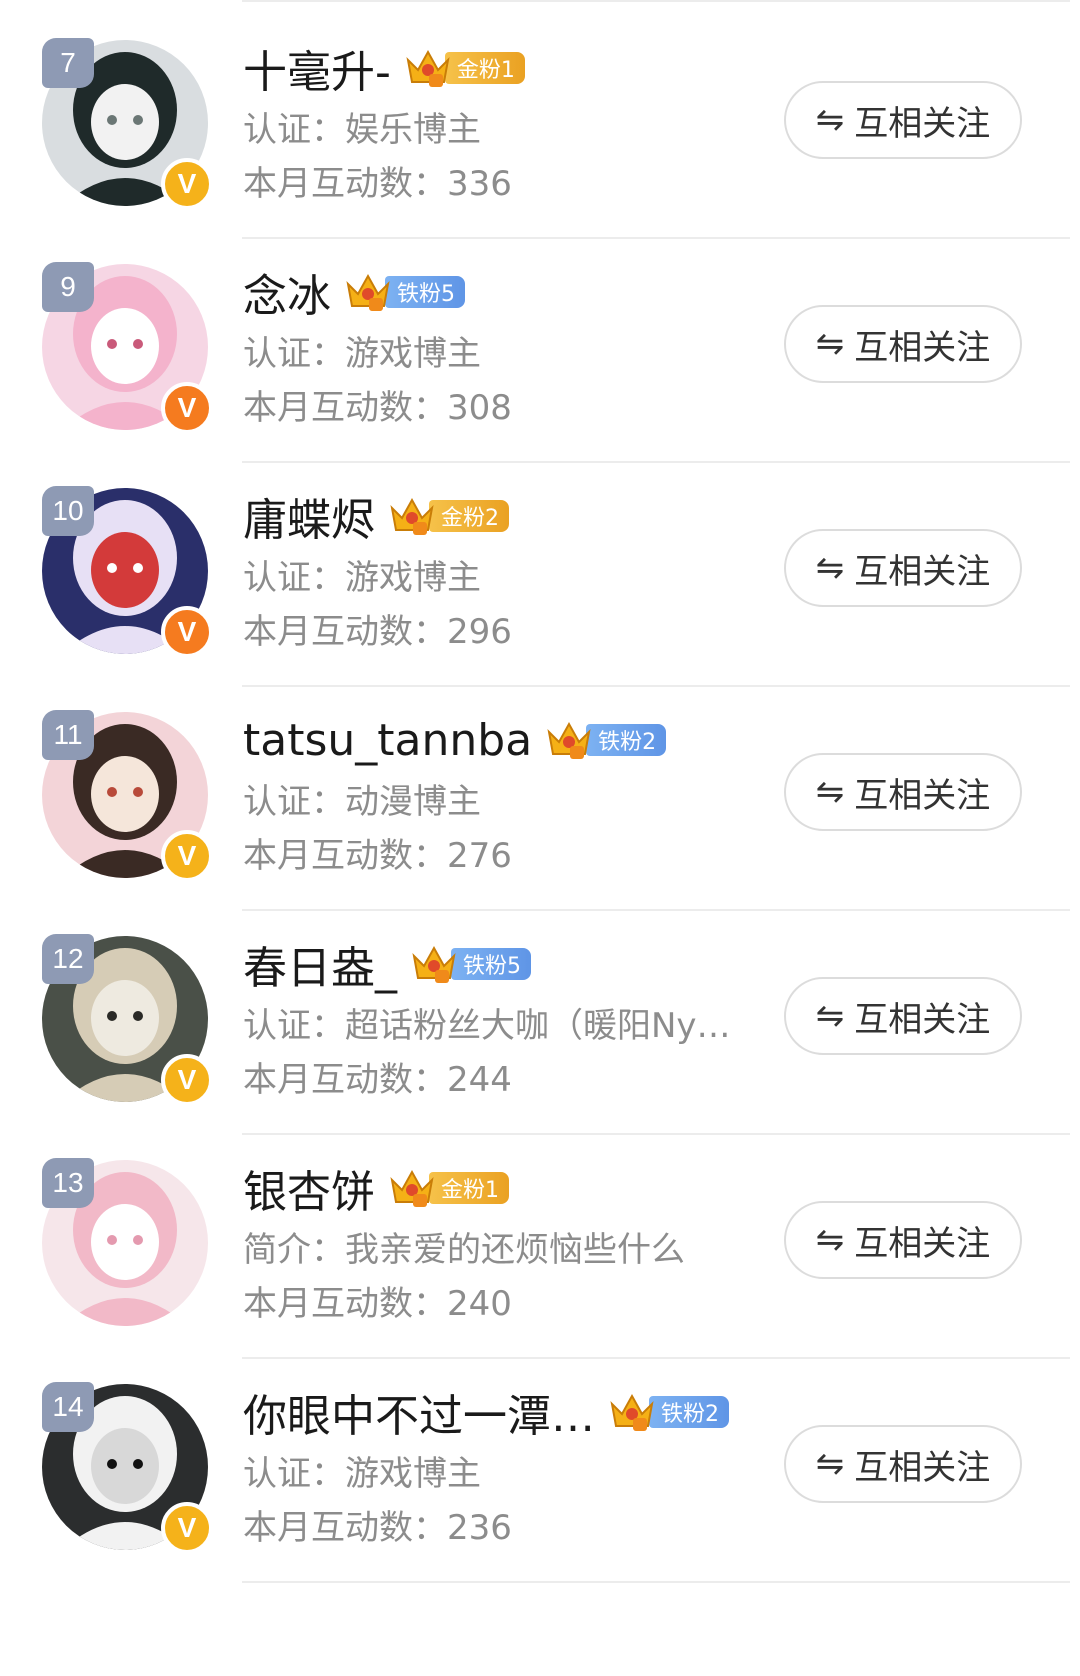 This screenshot has width=1080, height=1676. What do you see at coordinates (377, 856) in the screenshot?
I see `monthly-interaction-count: 本月互动数：276` at bounding box center [377, 856].